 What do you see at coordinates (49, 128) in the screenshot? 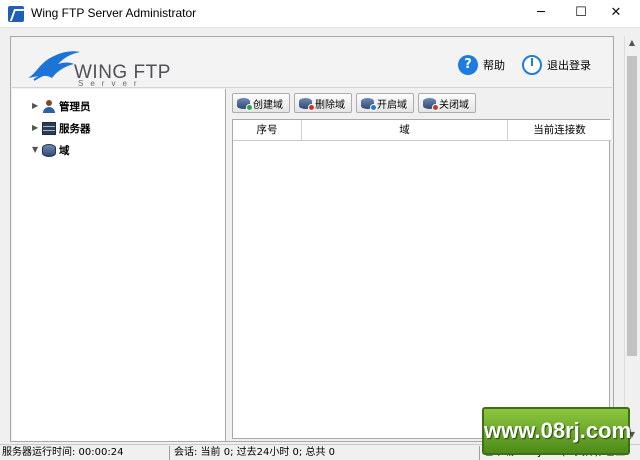
I see `server-icon` at bounding box center [49, 128].